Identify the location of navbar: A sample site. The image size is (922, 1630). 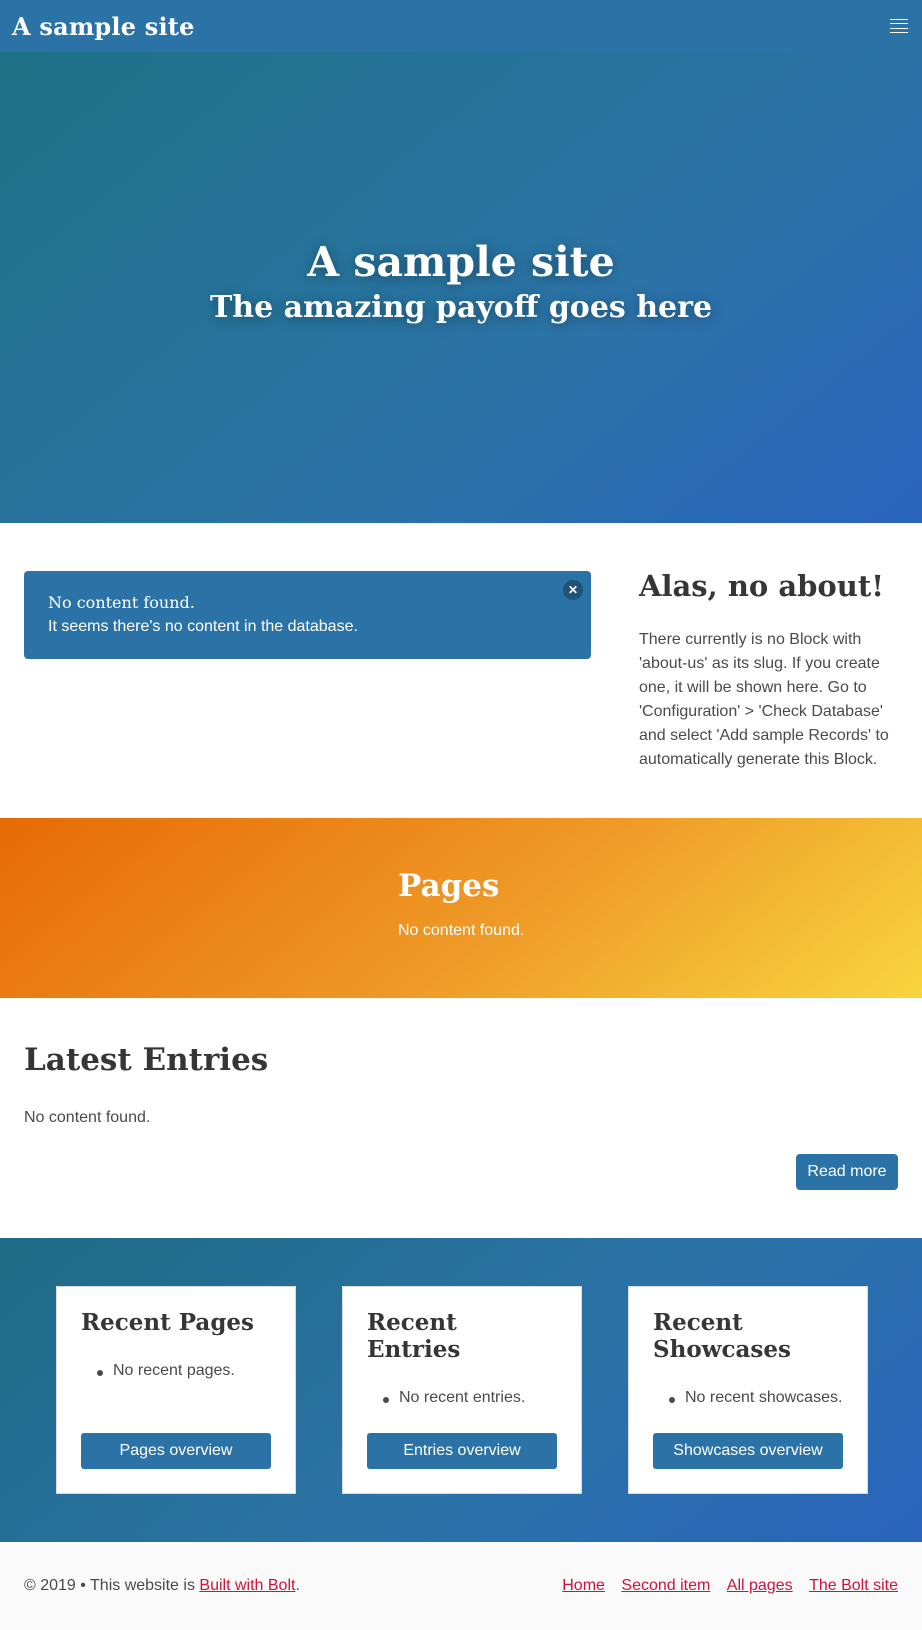
(461, 26).